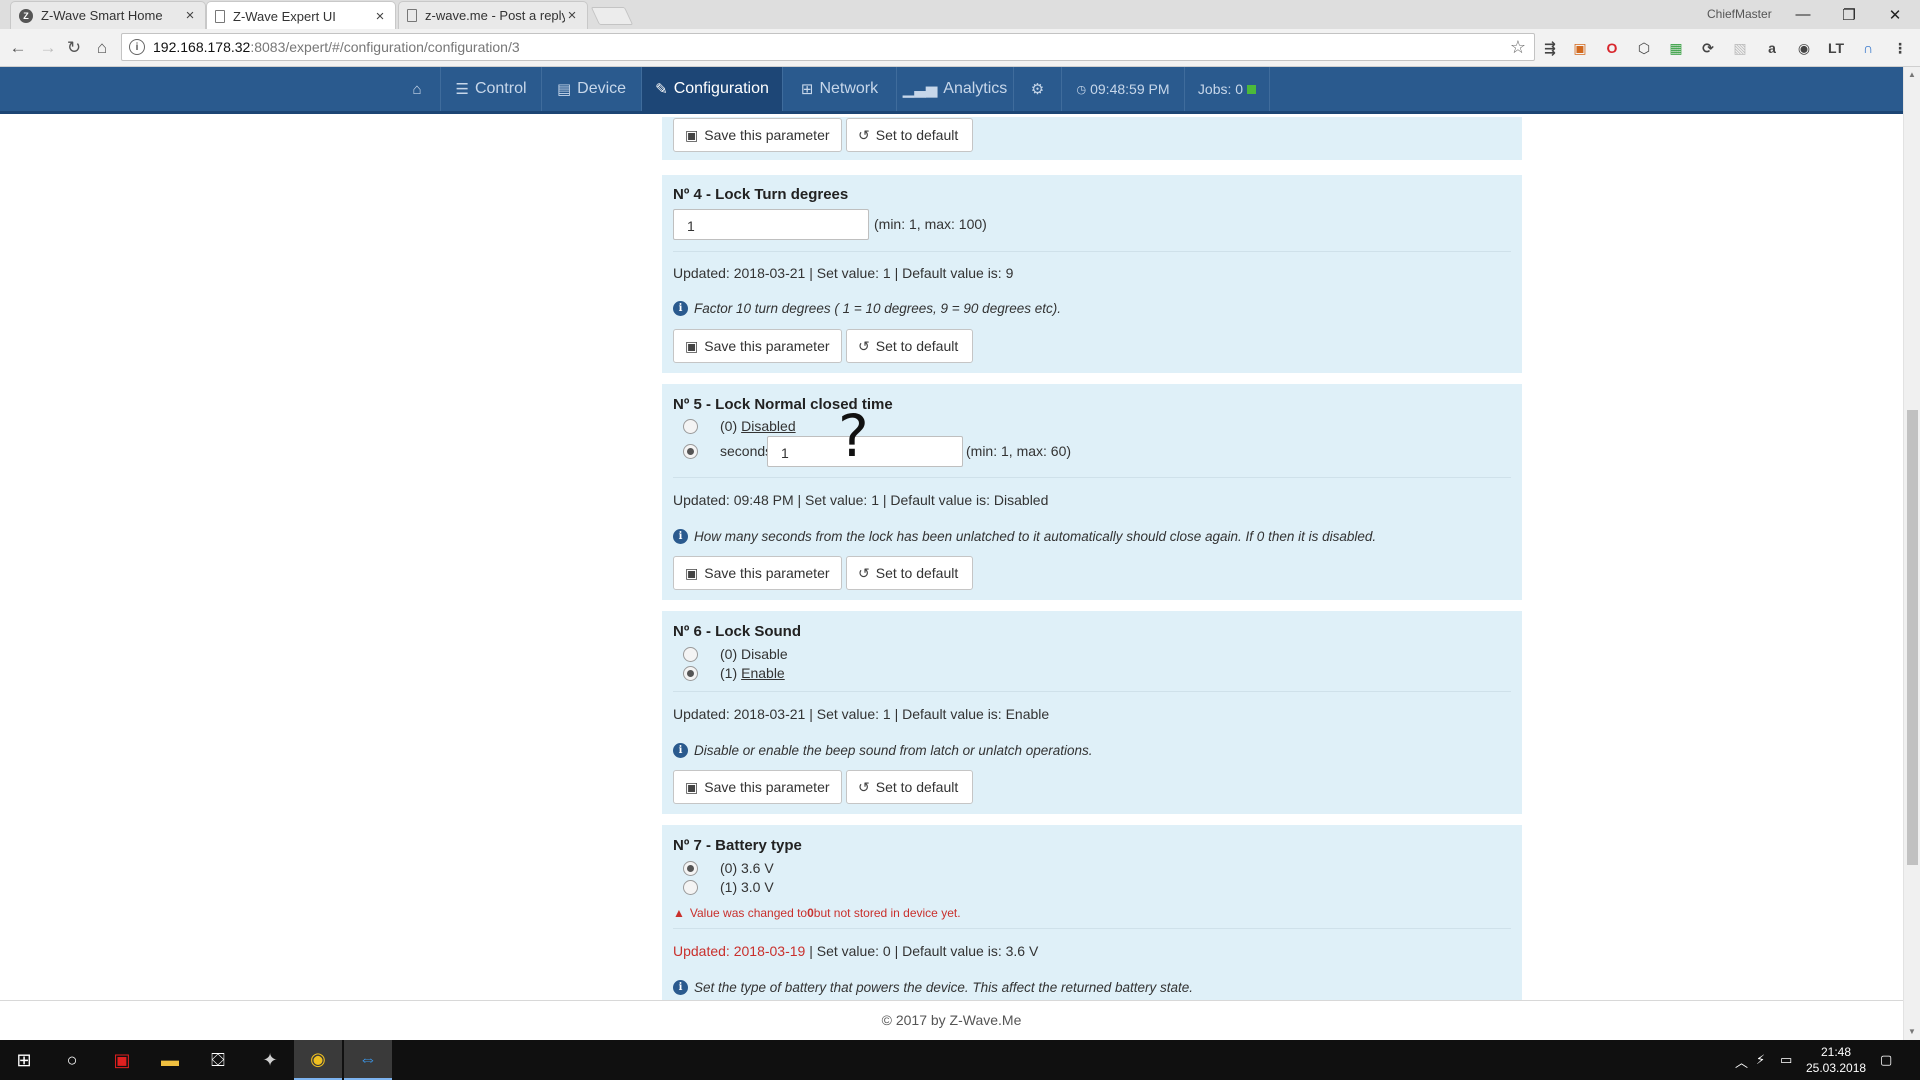  I want to click on new-tab-button, so click(612, 16).